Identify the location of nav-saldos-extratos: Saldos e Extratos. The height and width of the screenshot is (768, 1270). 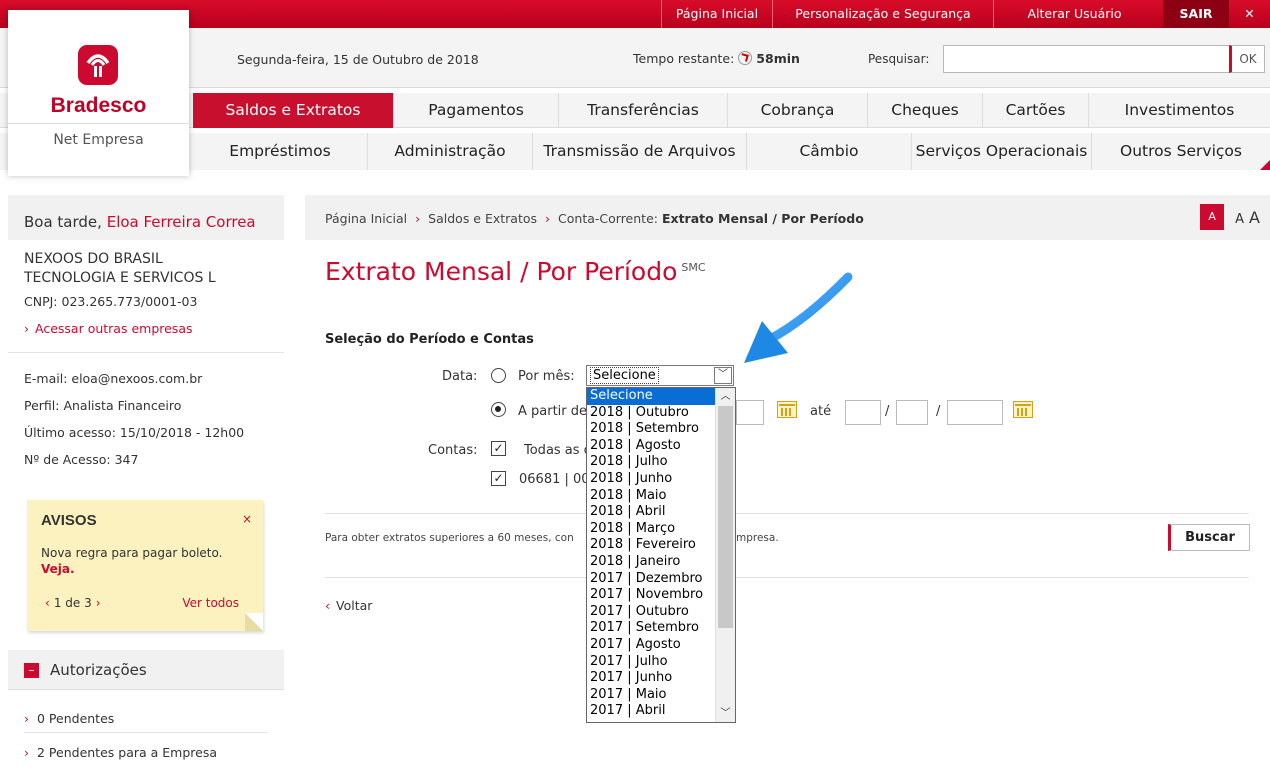
(293, 110).